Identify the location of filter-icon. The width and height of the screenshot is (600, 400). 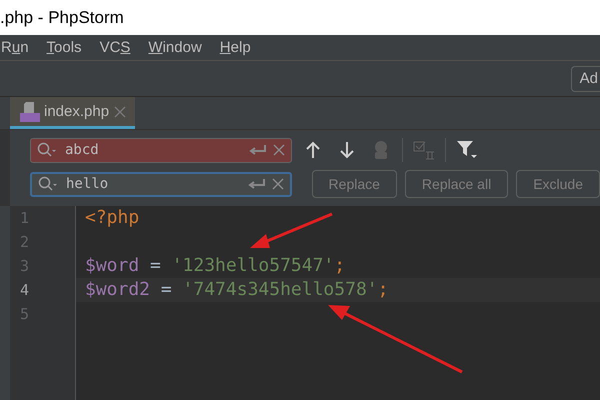
(467, 150).